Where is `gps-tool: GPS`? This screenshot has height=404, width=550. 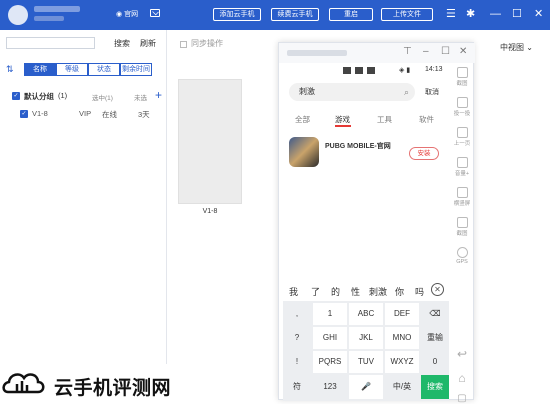 gps-tool: GPS is located at coordinates (462, 256).